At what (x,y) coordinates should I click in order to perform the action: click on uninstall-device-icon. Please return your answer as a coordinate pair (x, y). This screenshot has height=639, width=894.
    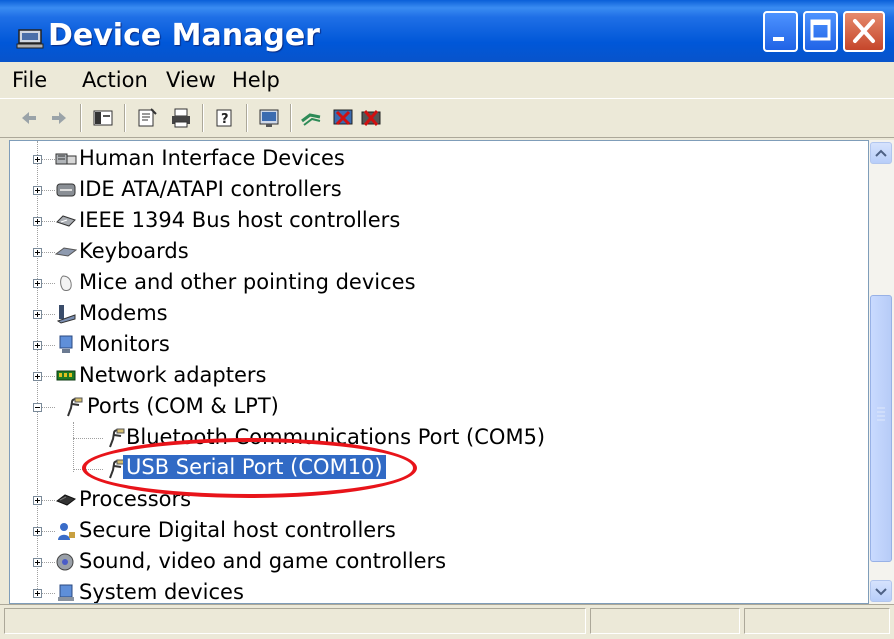
    Looking at the image, I should click on (371, 118).